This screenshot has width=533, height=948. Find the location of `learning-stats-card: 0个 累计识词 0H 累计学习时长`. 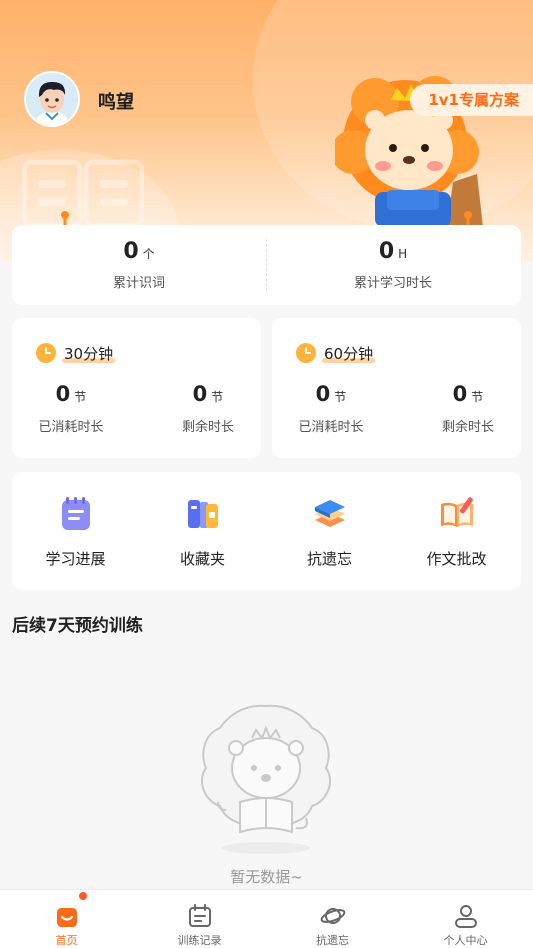

learning-stats-card: 0个 累计识词 0H 累计学习时长 is located at coordinates (266, 265).